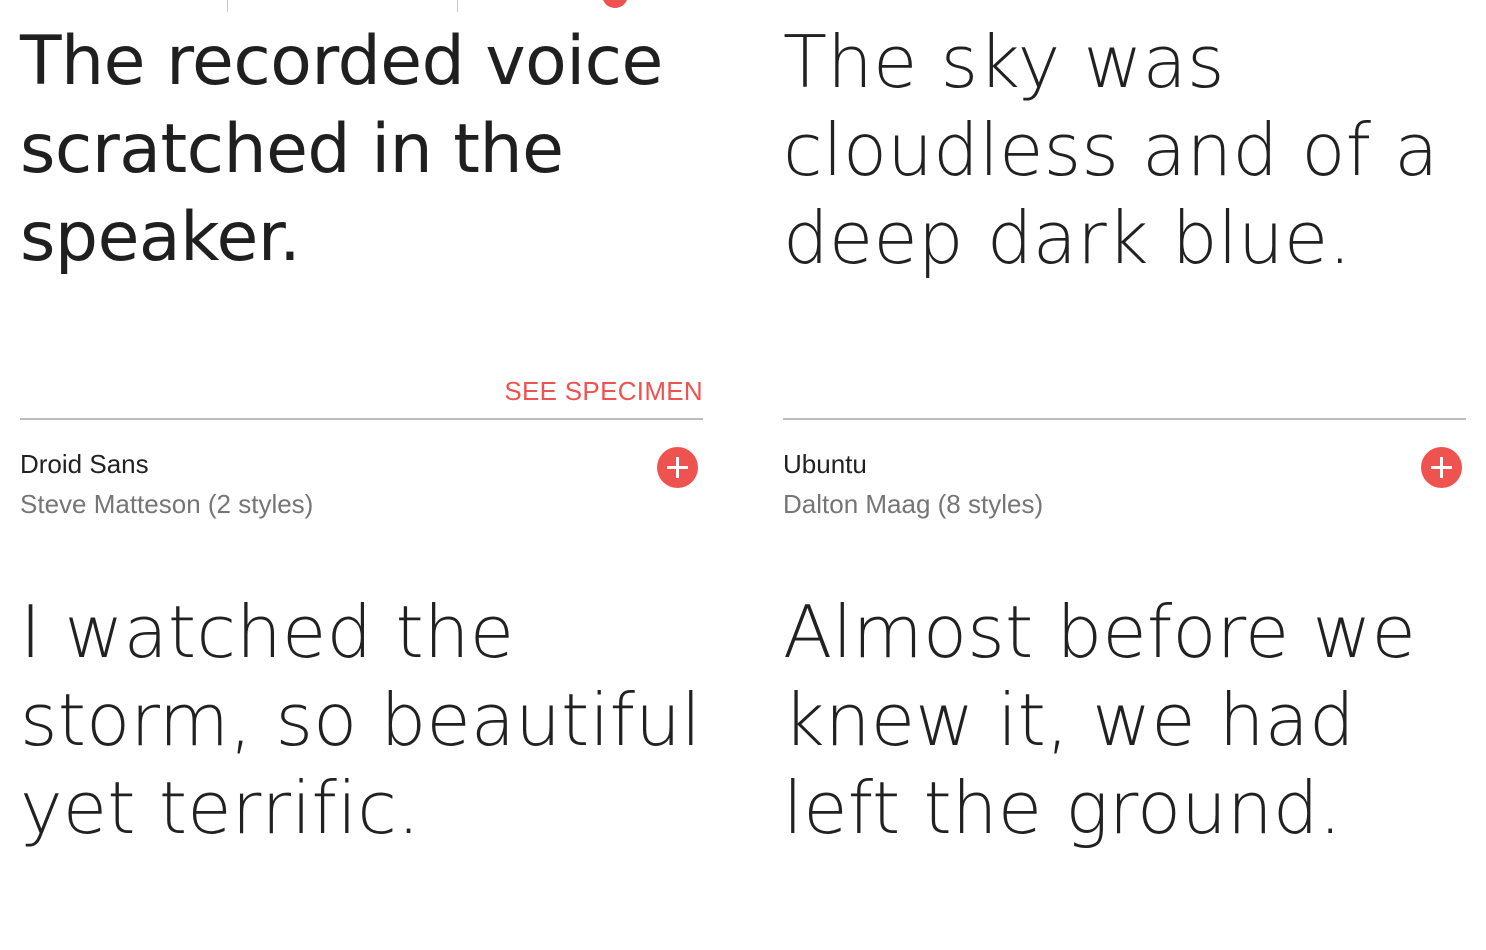  Describe the element at coordinates (603, 391) in the screenshot. I see `see-specimen-link: SEE SPECIMEN` at that location.